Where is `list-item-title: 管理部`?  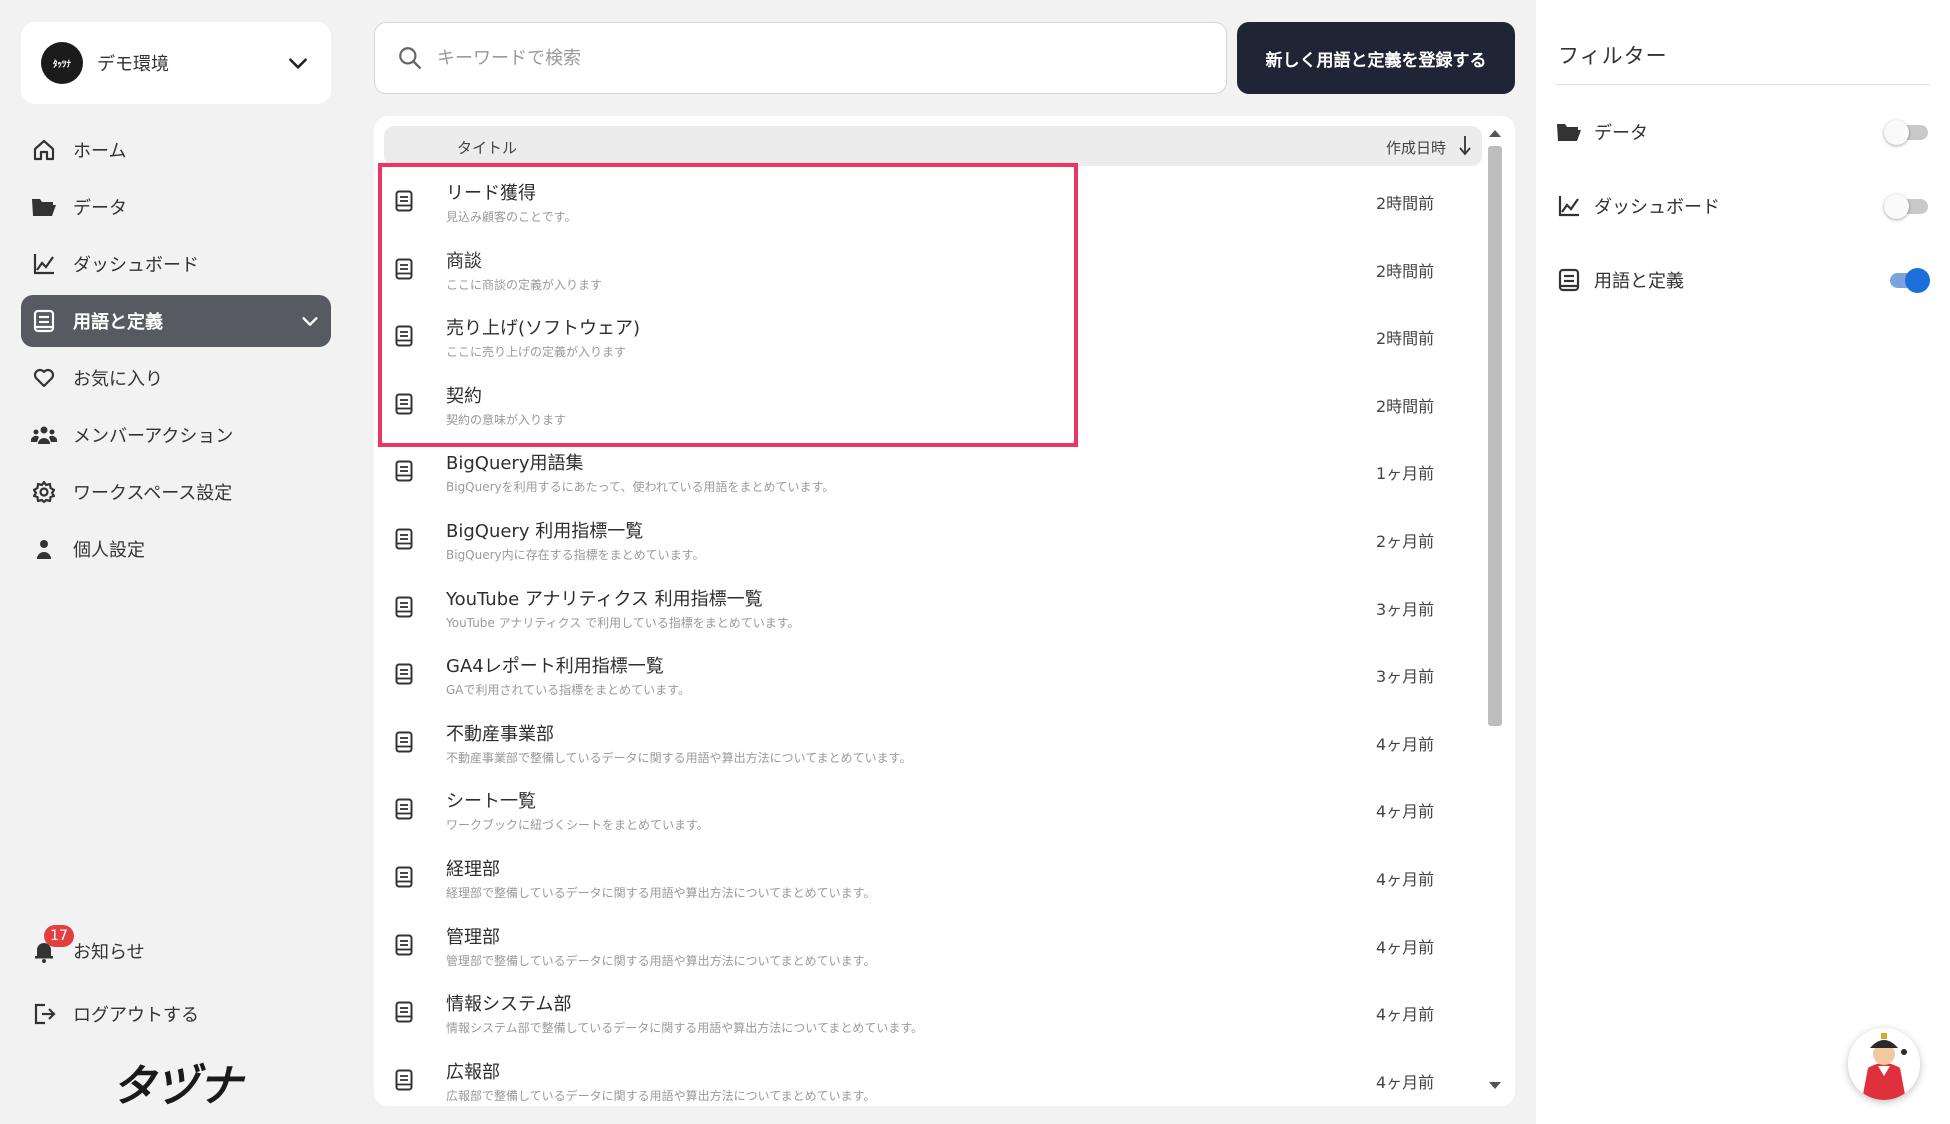
list-item-title: 管理部 is located at coordinates (473, 937).